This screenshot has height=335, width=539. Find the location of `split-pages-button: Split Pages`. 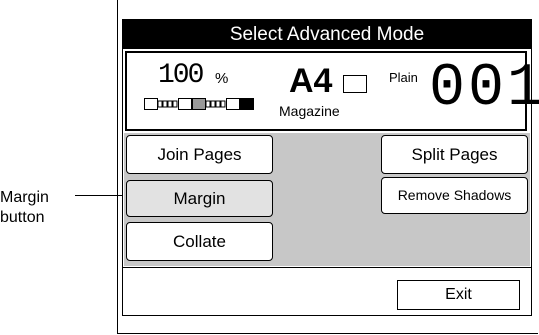

split-pages-button: Split Pages is located at coordinates (454, 154).